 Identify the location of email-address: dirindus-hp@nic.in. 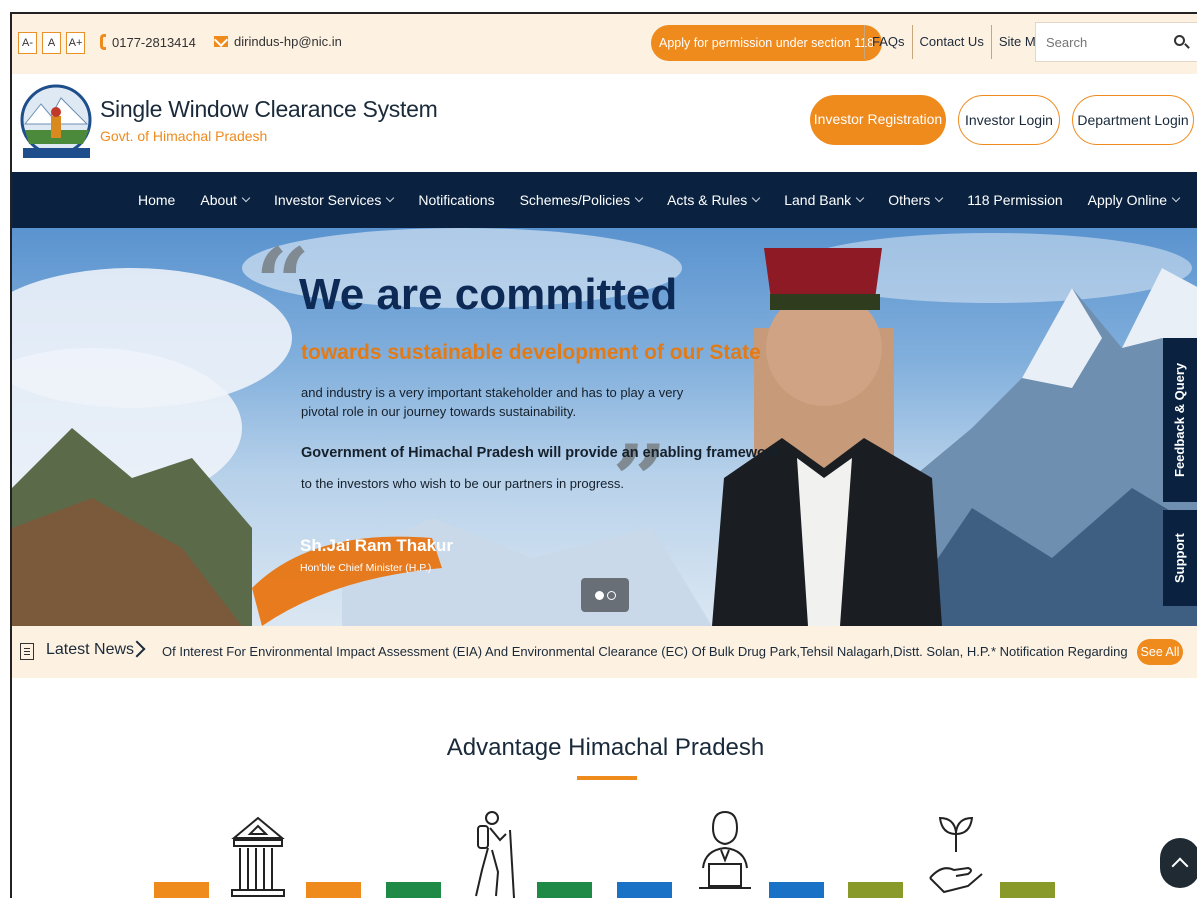
(288, 41).